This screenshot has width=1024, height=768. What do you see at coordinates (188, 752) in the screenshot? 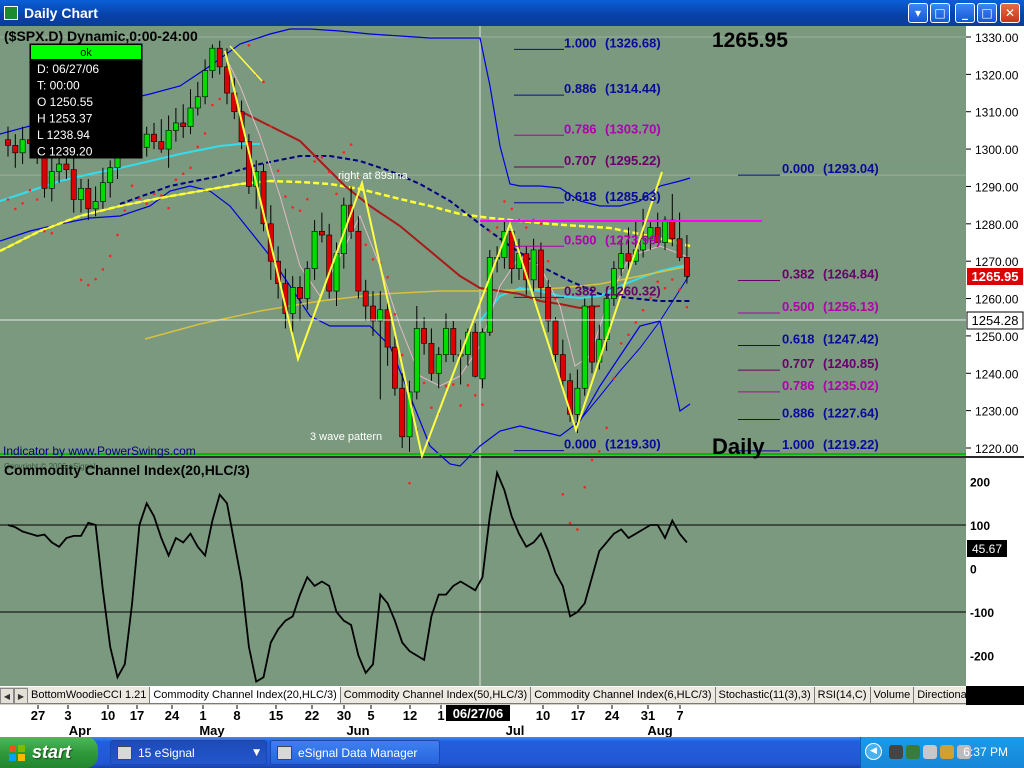
I see `taskbar-esignal-group: 15 eSignal ▼` at bounding box center [188, 752].